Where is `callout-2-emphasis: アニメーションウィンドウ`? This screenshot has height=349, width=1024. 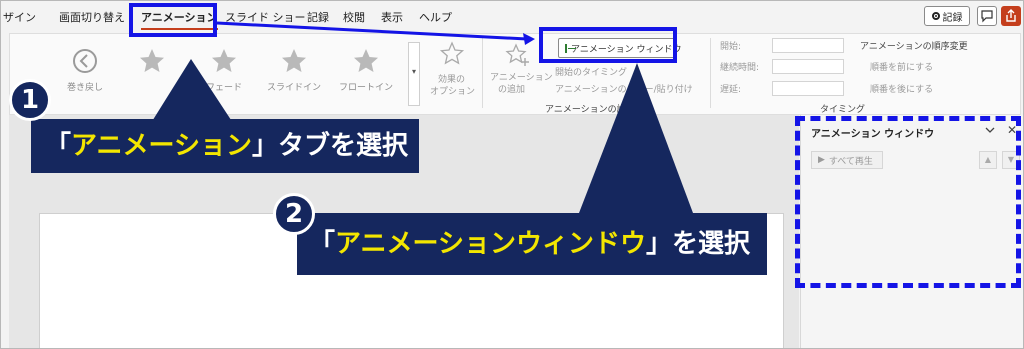 callout-2-emphasis: アニメーションウィンドウ is located at coordinates (490, 244).